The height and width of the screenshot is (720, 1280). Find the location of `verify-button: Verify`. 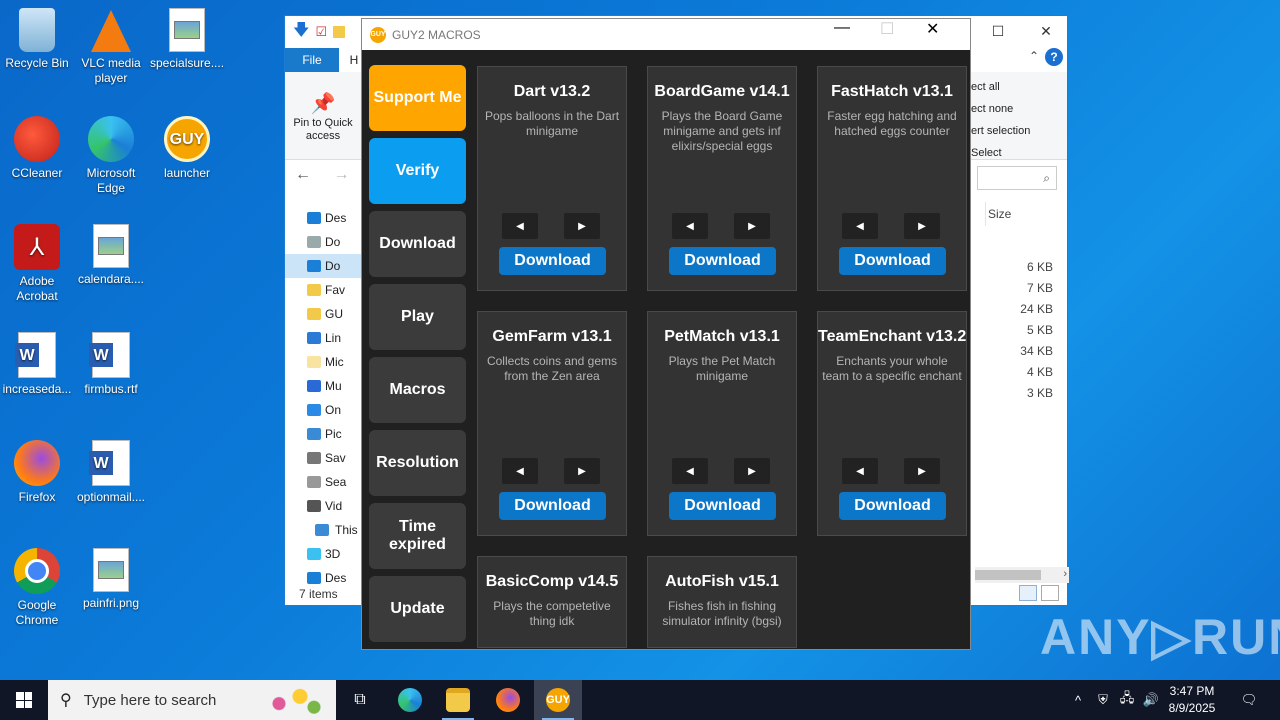

verify-button: Verify is located at coordinates (417, 171).